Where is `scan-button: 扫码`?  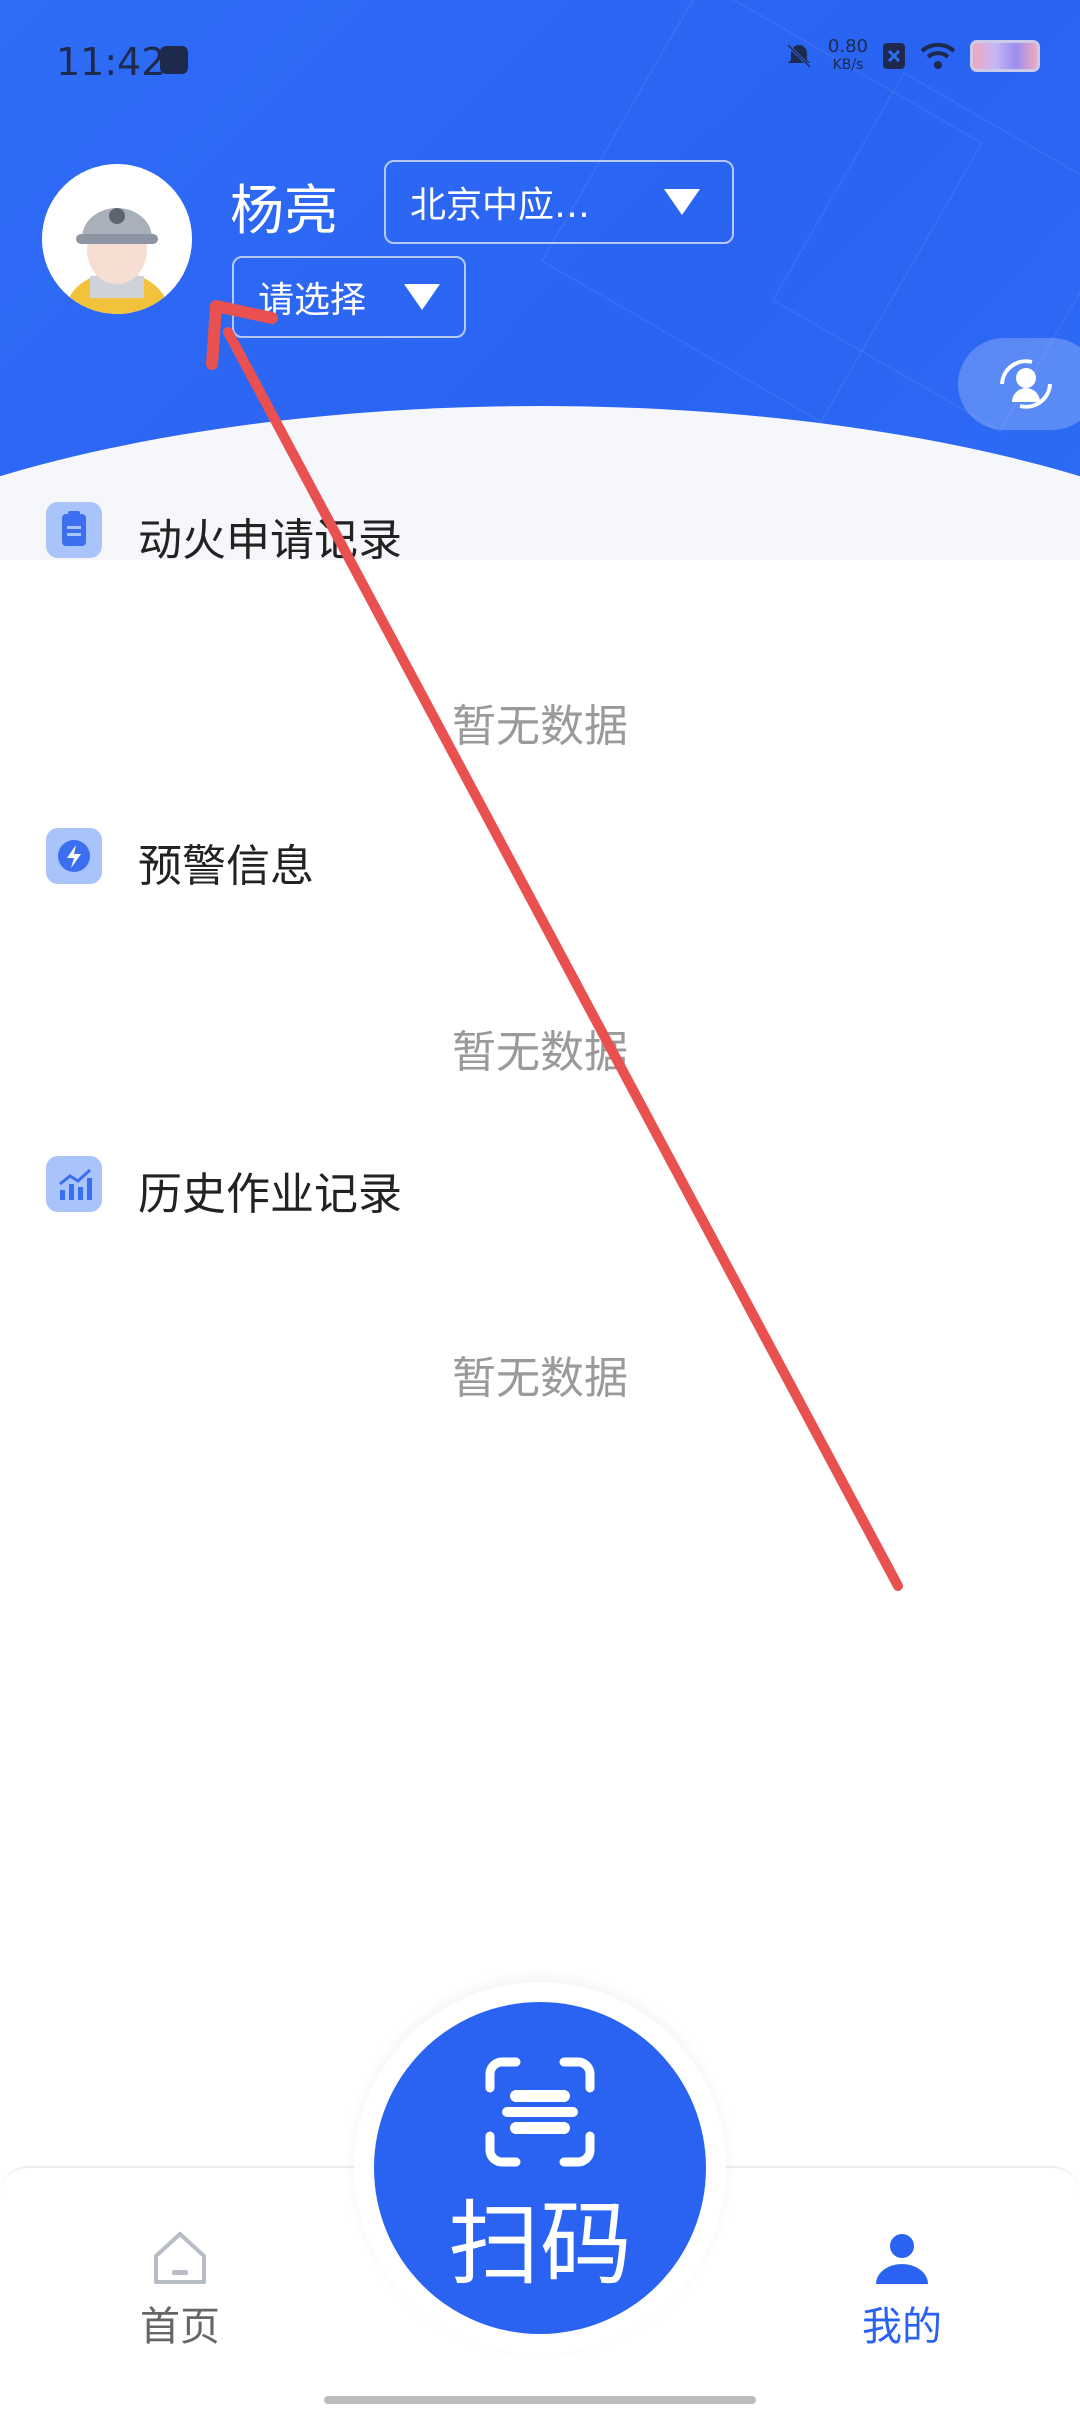
scan-button: 扫码 is located at coordinates (540, 2168).